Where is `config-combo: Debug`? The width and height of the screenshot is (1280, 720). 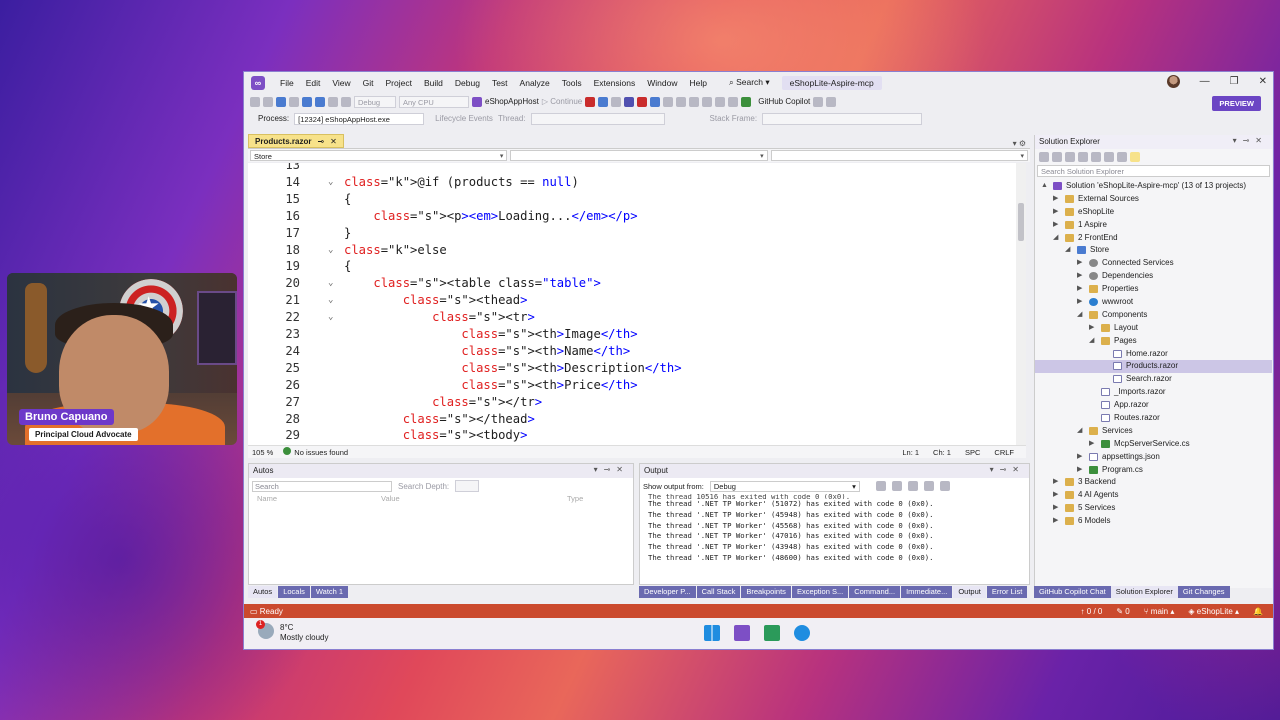 config-combo: Debug is located at coordinates (375, 101).